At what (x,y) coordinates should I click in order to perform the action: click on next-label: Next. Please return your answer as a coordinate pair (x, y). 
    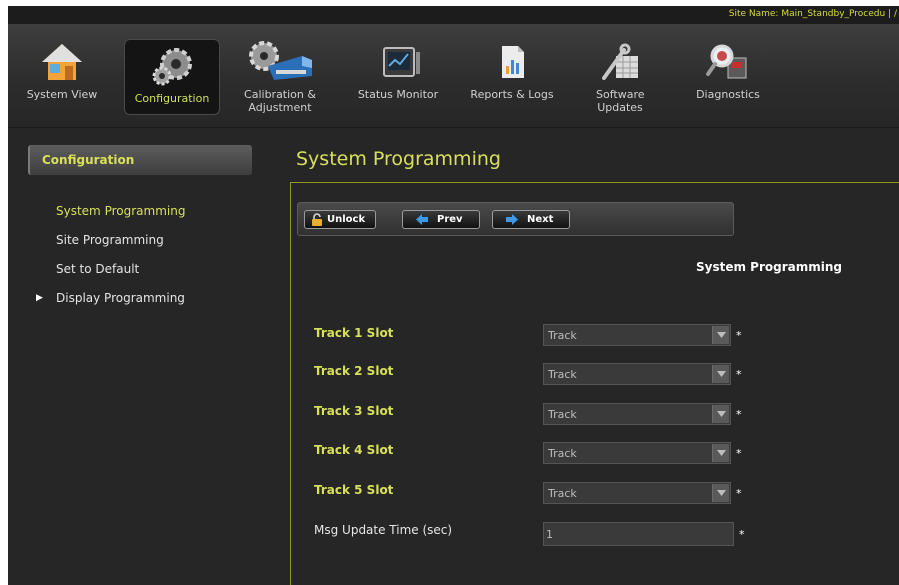
    Looking at the image, I should click on (540, 219).